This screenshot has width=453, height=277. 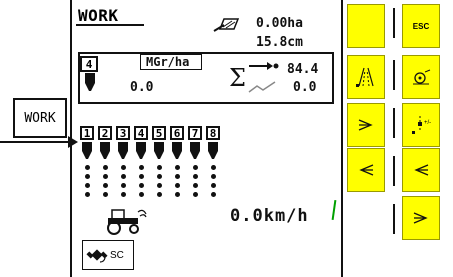 I want to click on esc-label: ESC, so click(x=421, y=26).